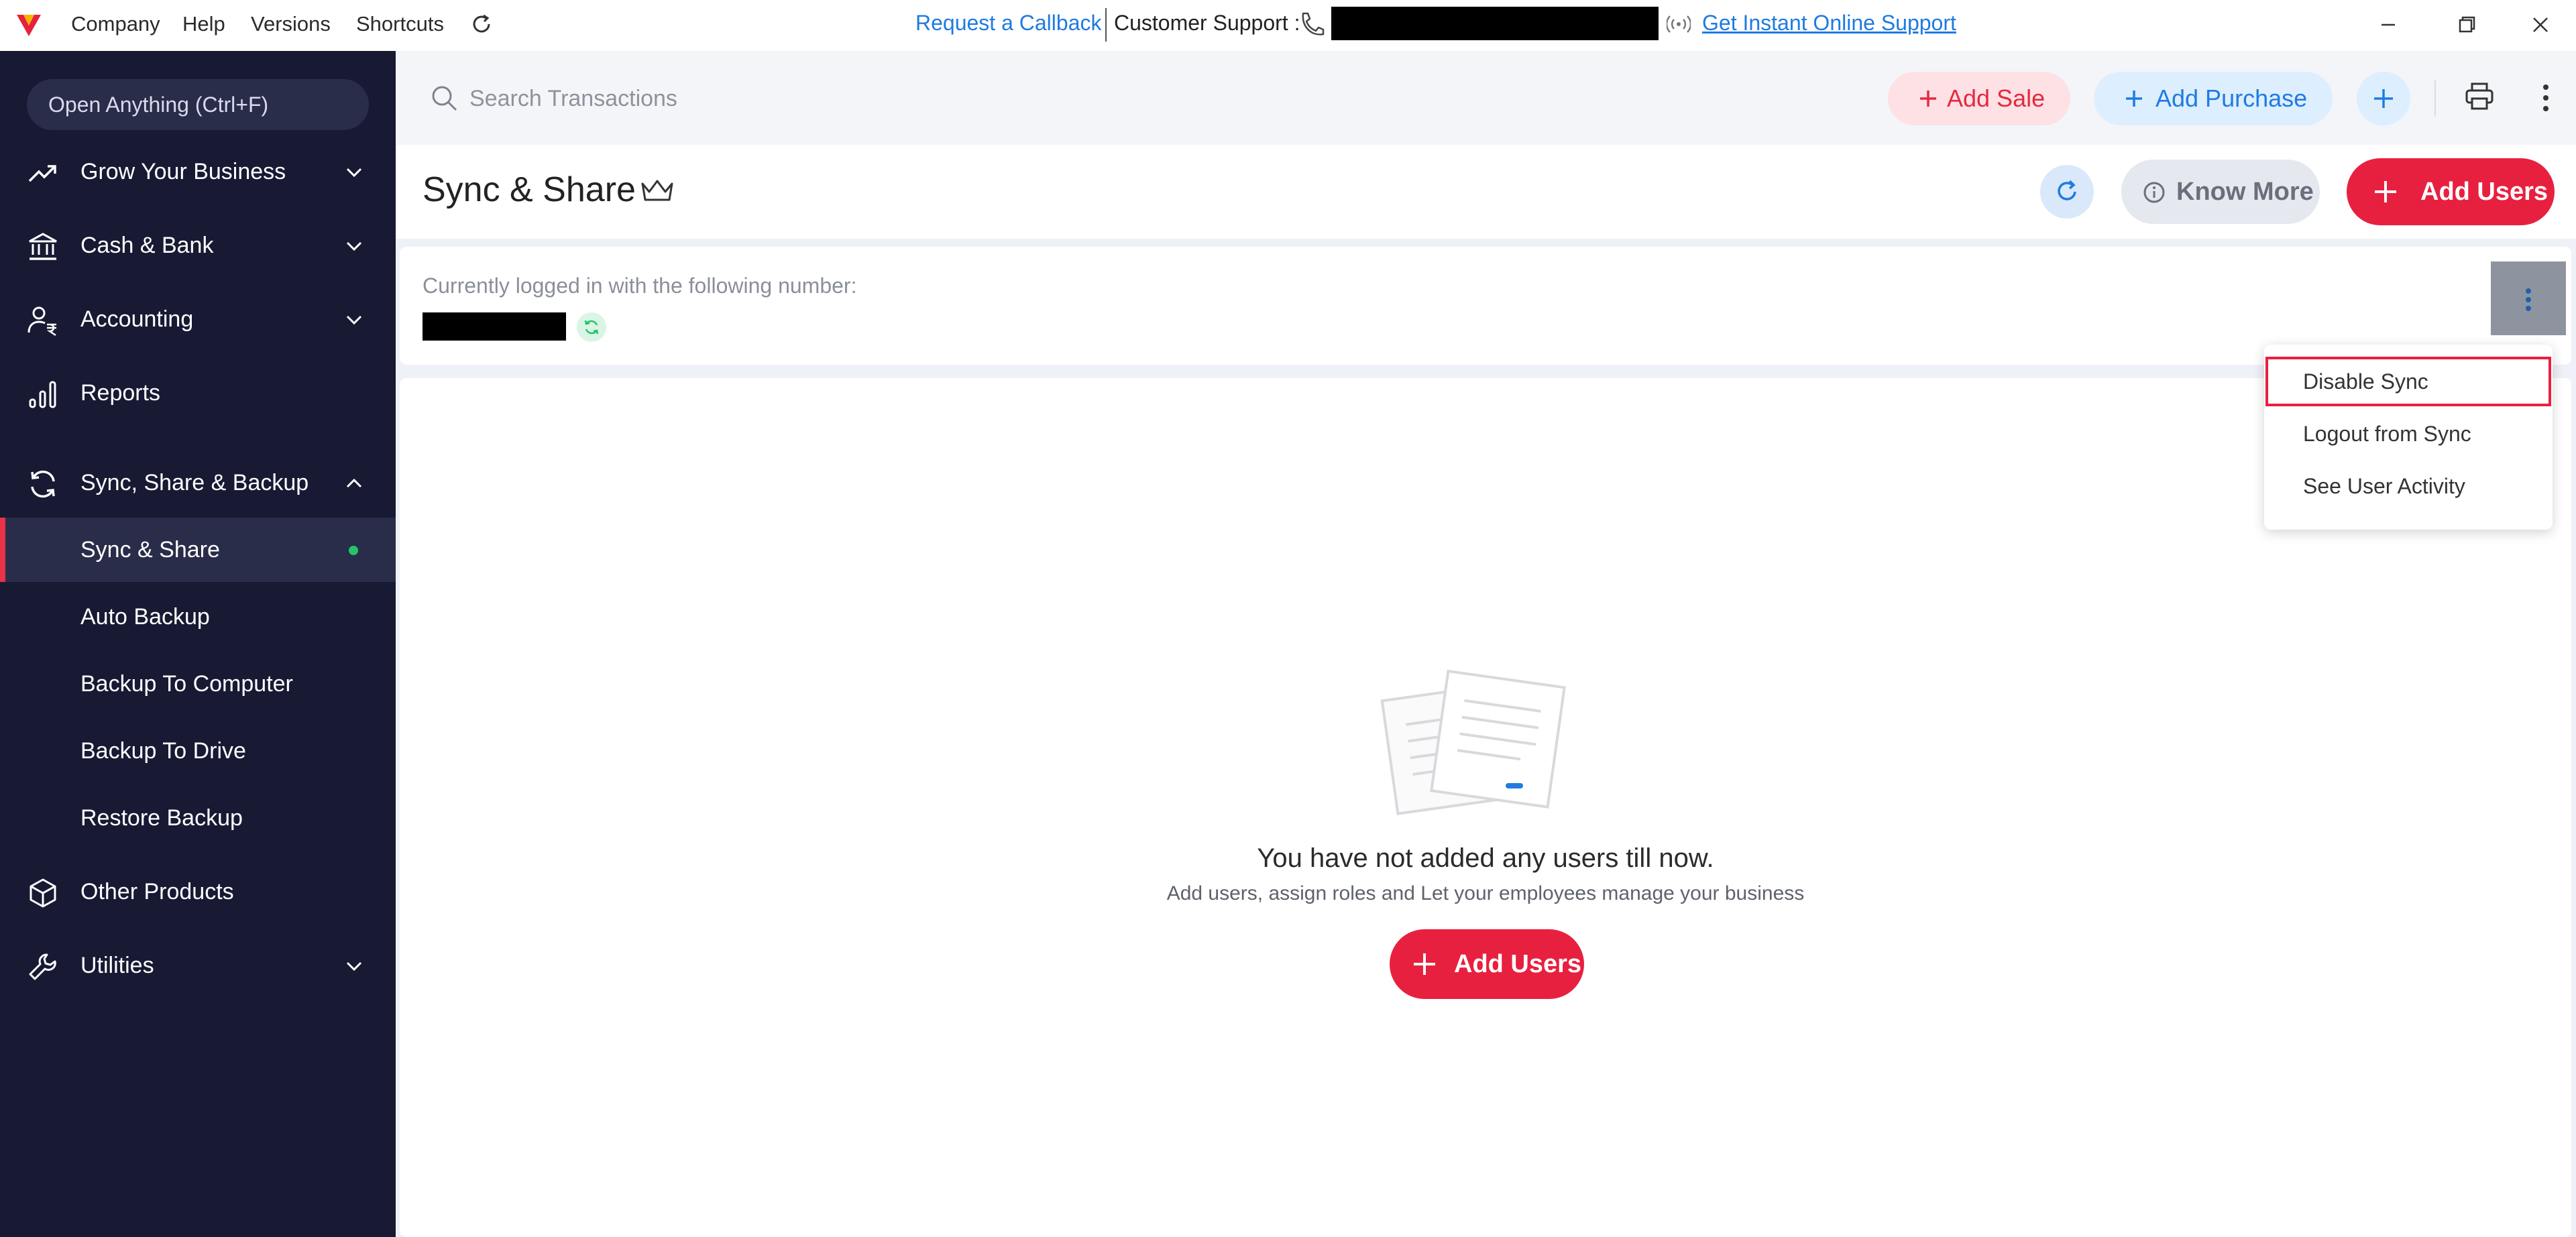 The height and width of the screenshot is (1237, 2576). I want to click on add-users-button: Add Users, so click(2451, 191).